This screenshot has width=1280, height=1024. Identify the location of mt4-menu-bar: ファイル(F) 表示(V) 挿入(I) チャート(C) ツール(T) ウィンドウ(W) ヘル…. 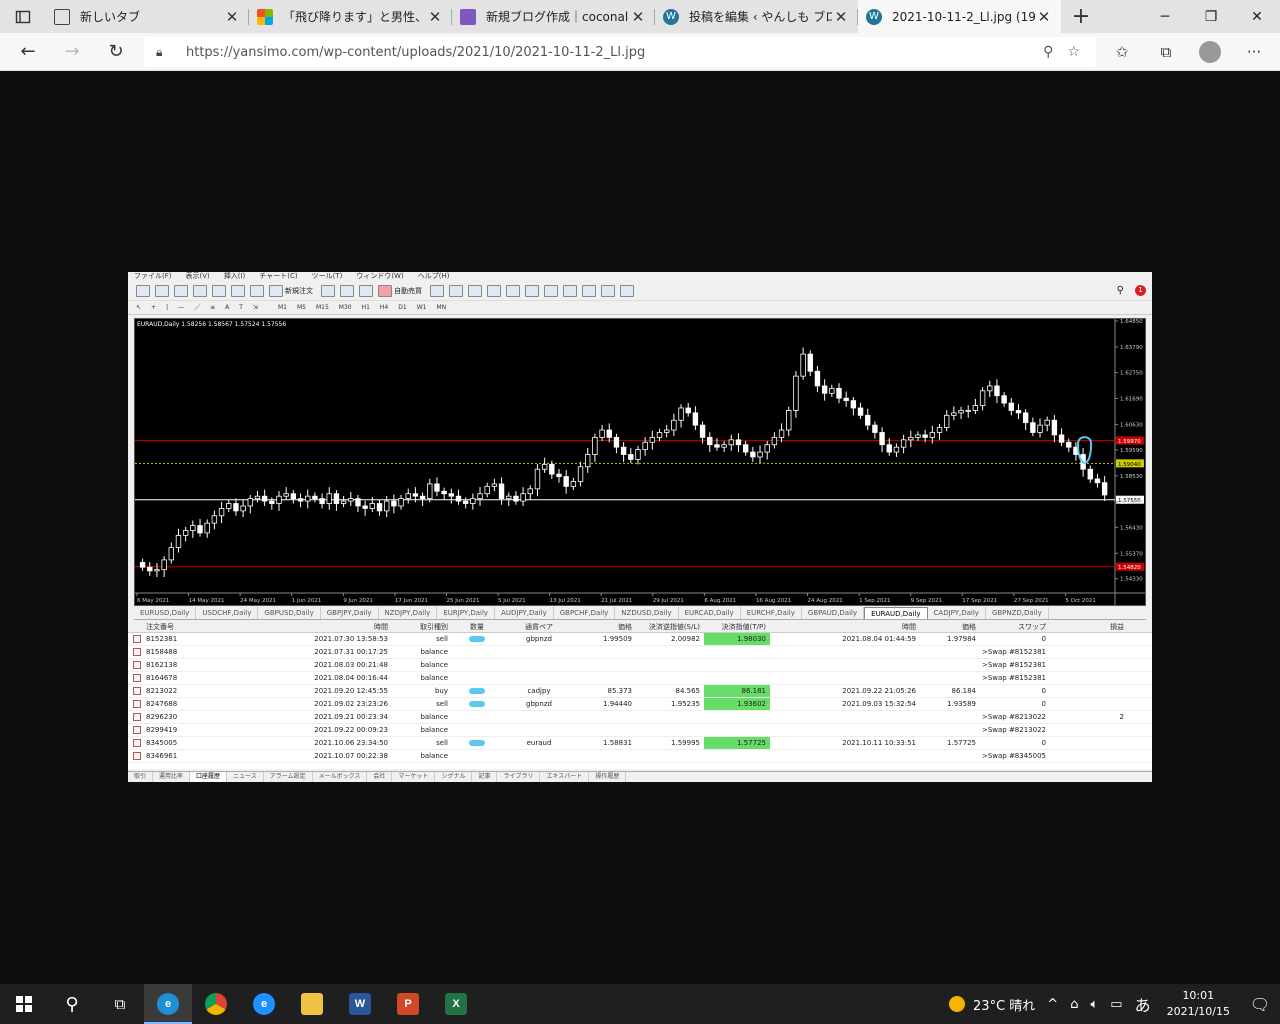
(640, 276).